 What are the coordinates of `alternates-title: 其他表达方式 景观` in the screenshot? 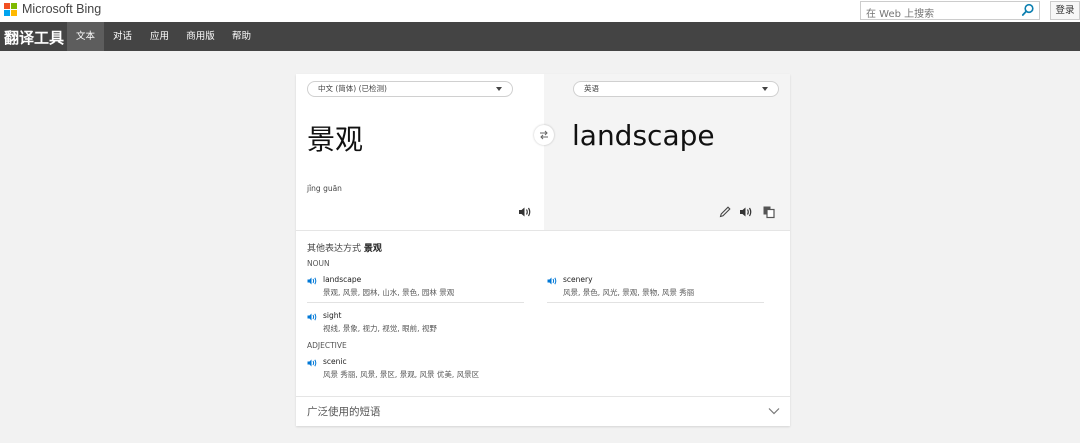 It's located at (344, 247).